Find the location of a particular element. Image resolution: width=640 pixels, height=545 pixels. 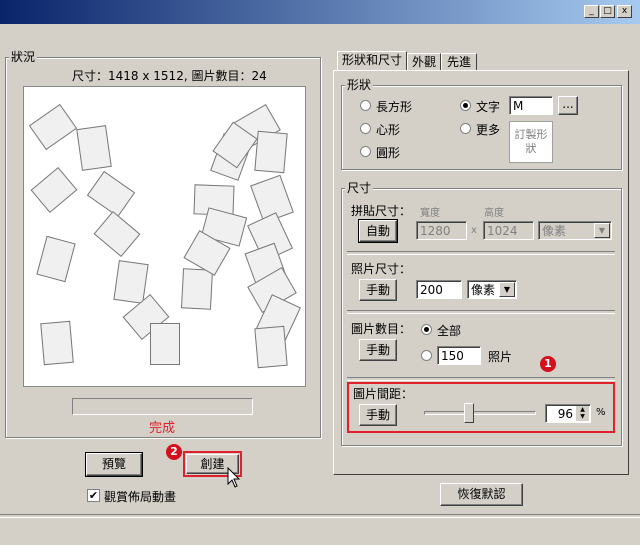

shape-rectangle-radio is located at coordinates (365, 105).